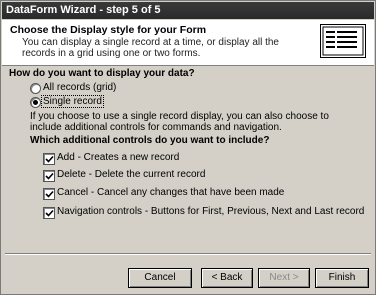 This screenshot has width=376, height=295. Describe the element at coordinates (83, 10) in the screenshot. I see `window-title: DataForm Wizard - step 5 of 5` at that location.